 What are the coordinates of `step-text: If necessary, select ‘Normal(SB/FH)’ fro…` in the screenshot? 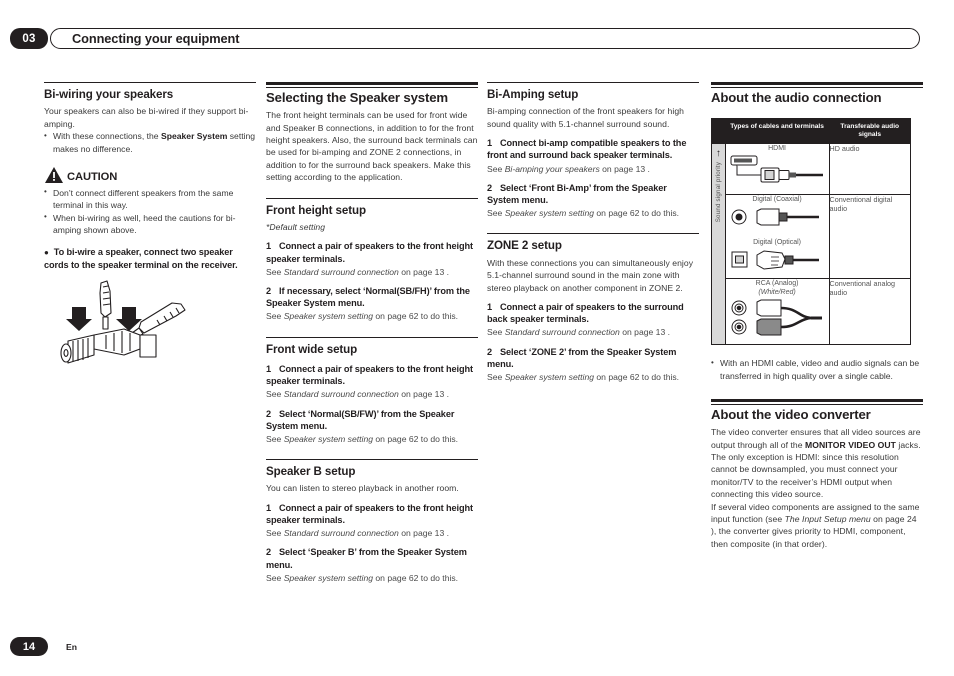 It's located at (368, 297).